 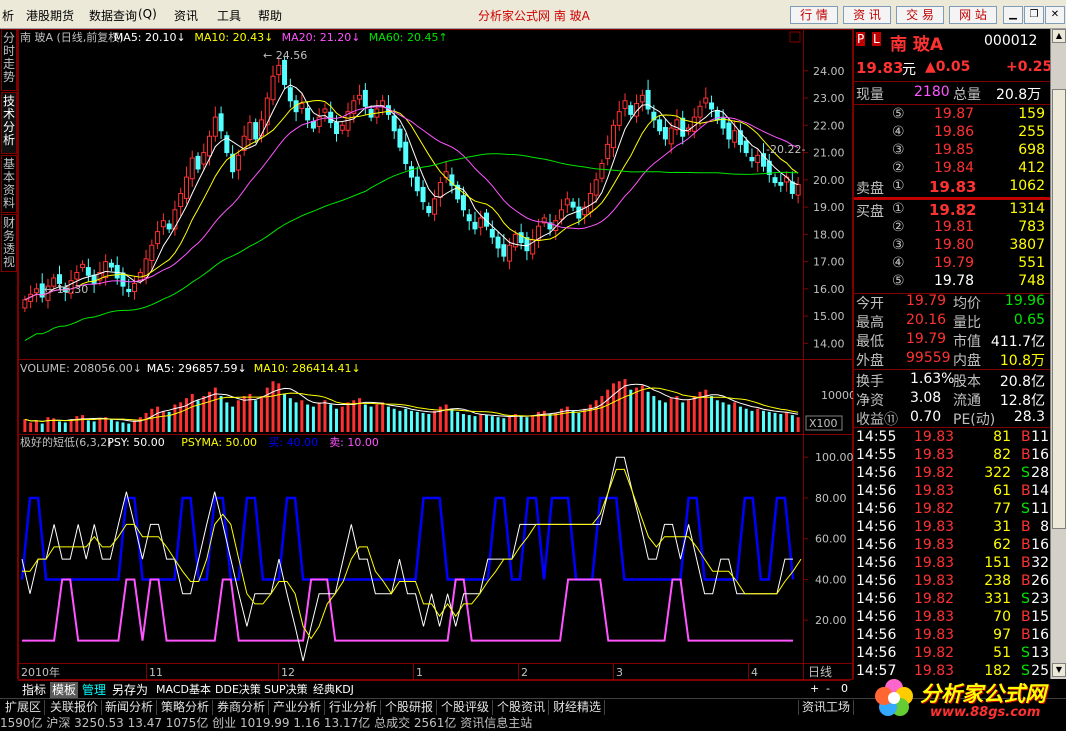 I want to click on menu-item-analysis: 析, so click(x=8, y=15).